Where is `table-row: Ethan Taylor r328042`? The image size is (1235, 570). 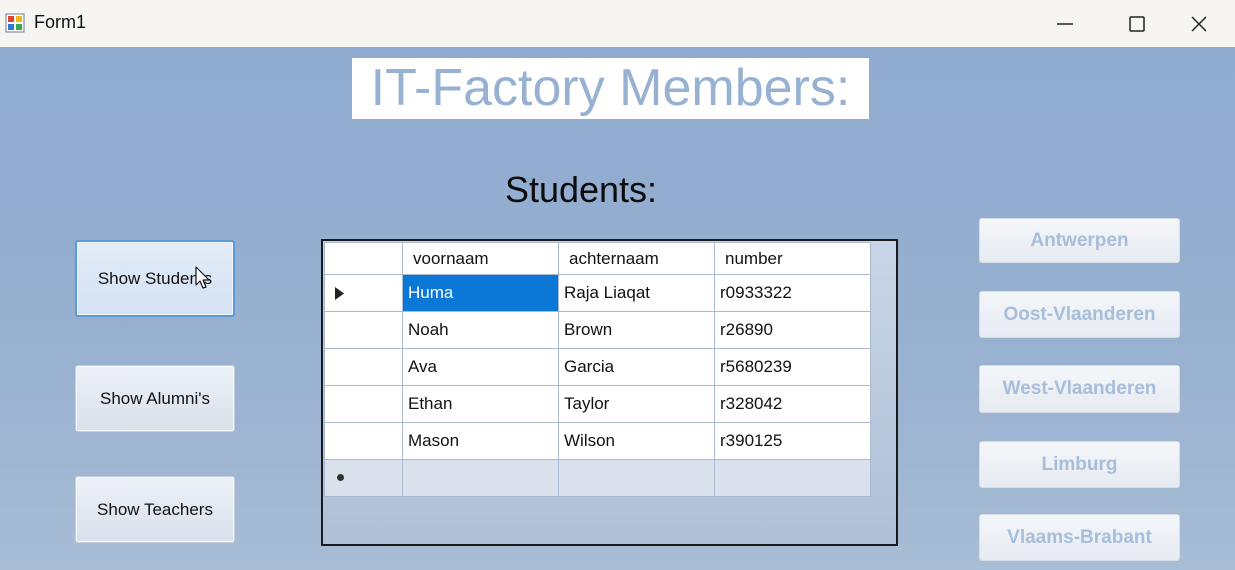
table-row: Ethan Taylor r328042 is located at coordinates (597, 404).